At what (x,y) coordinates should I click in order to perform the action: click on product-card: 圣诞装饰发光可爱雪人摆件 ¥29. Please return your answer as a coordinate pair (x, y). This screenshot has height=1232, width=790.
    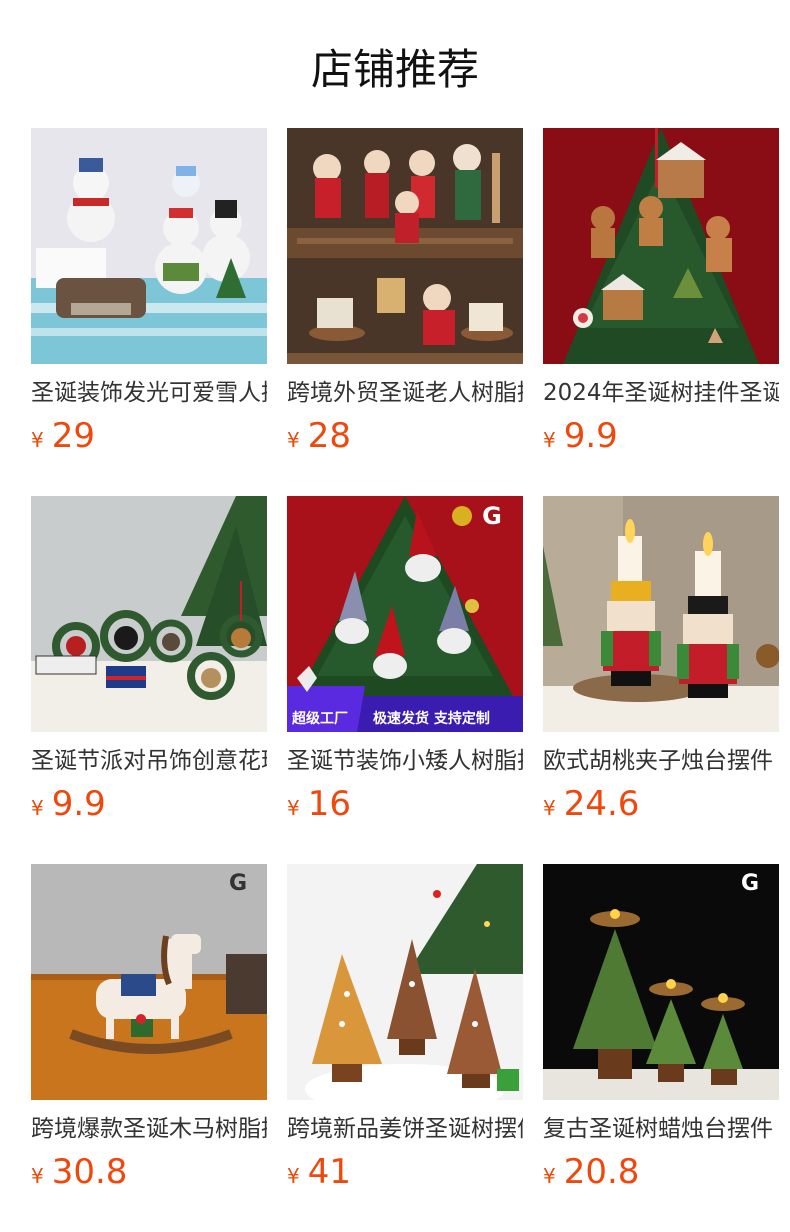
    Looking at the image, I should click on (149, 312).